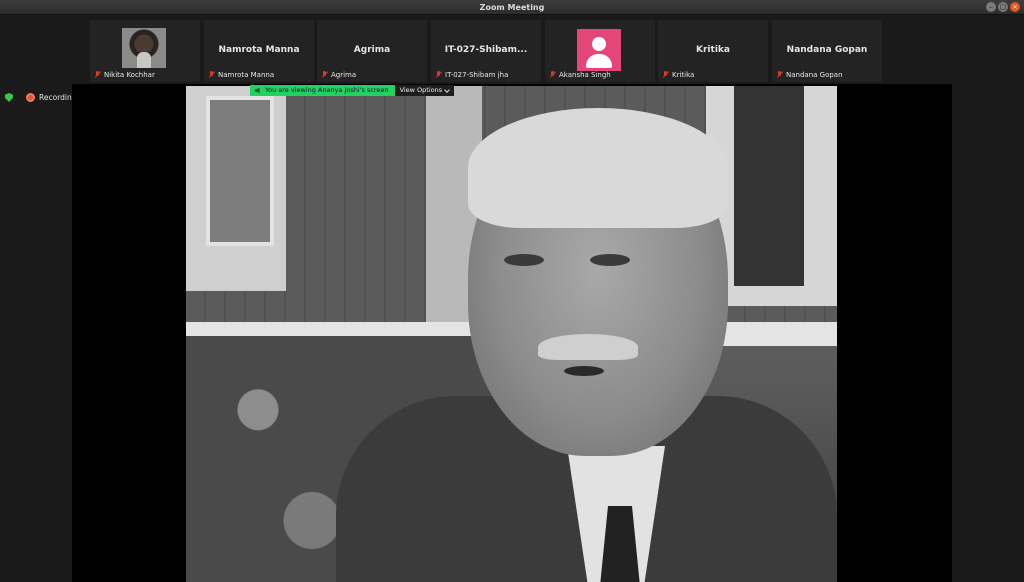 The height and width of the screenshot is (582, 1024). I want to click on minimize-button: –, so click(991, 7).